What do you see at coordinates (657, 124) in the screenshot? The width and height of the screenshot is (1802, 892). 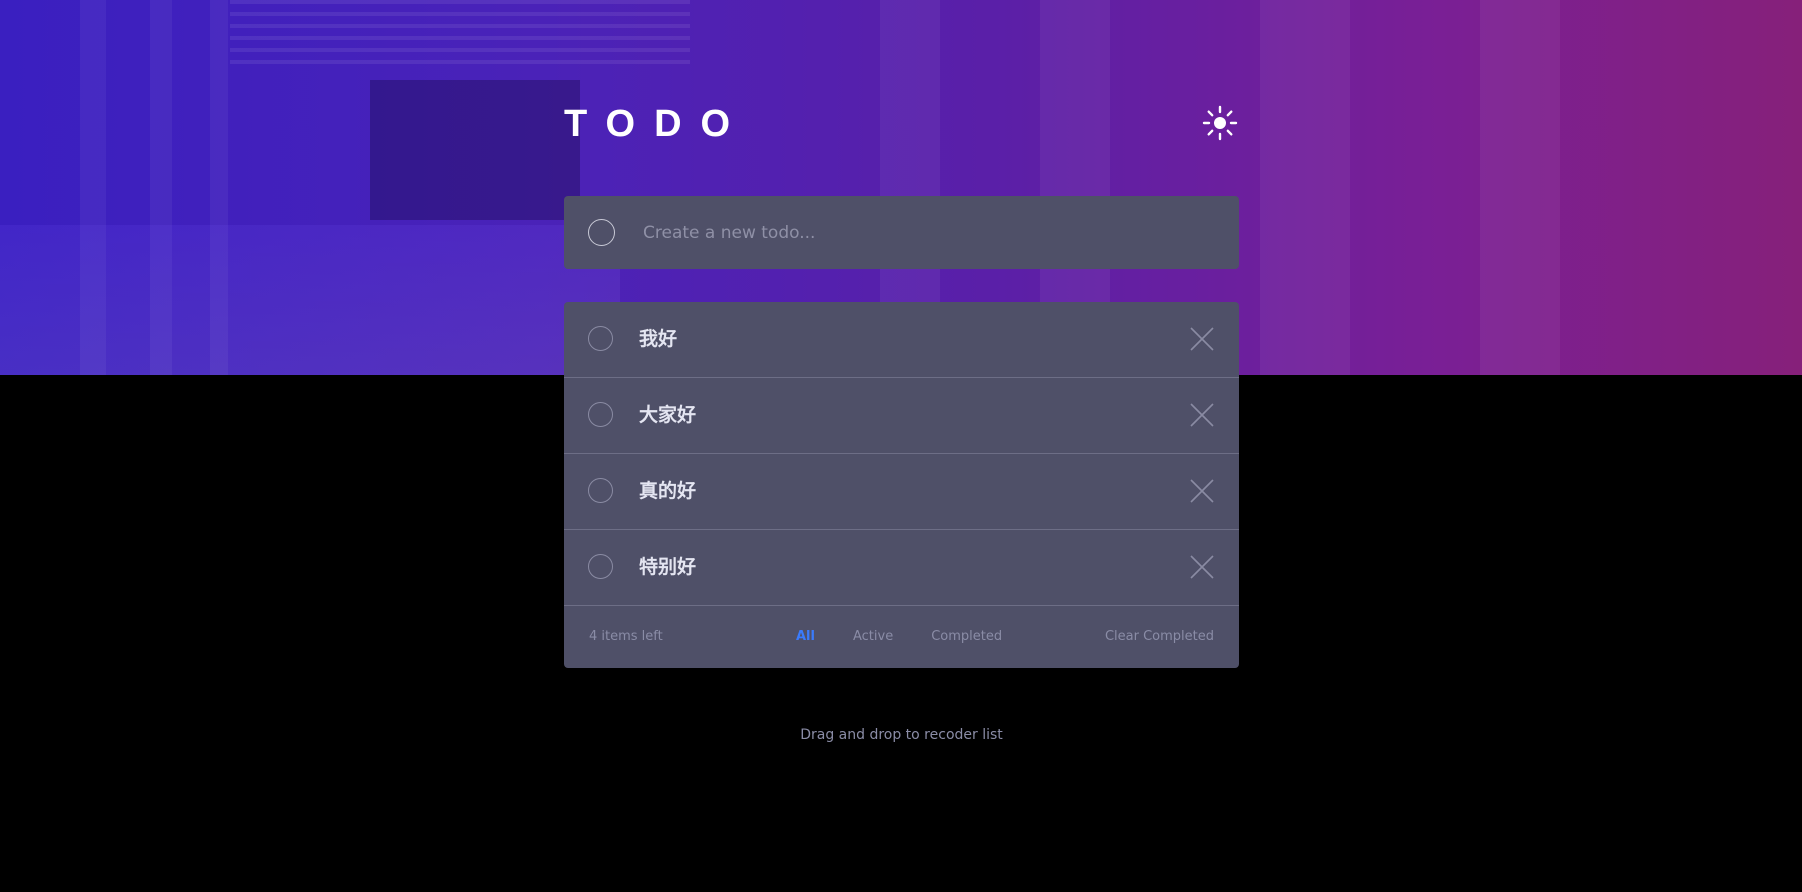 I see `page-title: TODO` at bounding box center [657, 124].